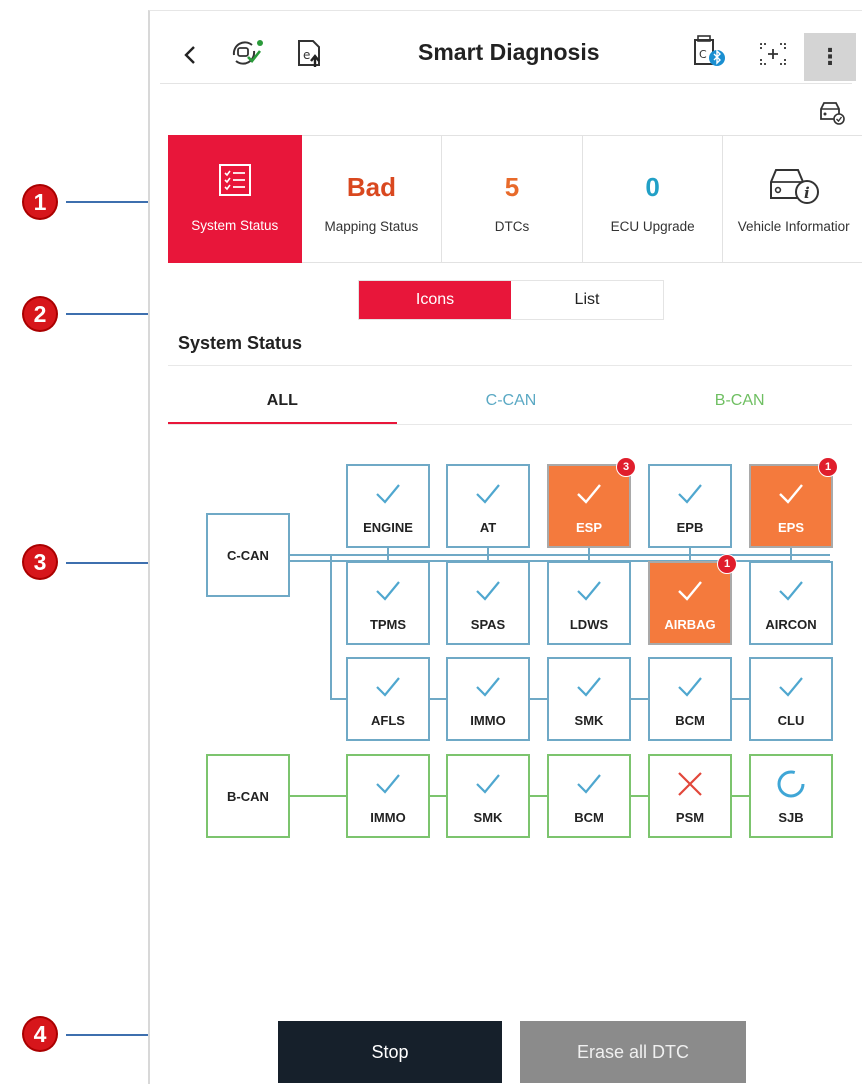  Describe the element at coordinates (791, 603) in the screenshot. I see `ecu-aircon-tile: AIRCON` at that location.